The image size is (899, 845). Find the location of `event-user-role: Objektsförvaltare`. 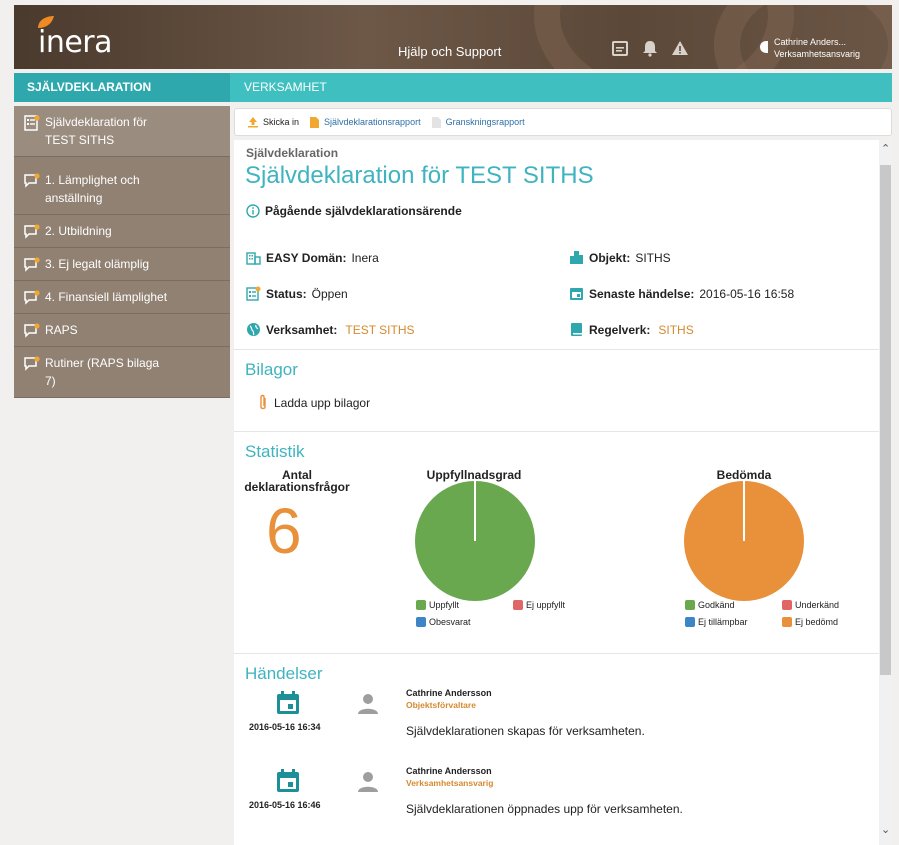

event-user-role: Objektsförvaltare is located at coordinates (441, 705).